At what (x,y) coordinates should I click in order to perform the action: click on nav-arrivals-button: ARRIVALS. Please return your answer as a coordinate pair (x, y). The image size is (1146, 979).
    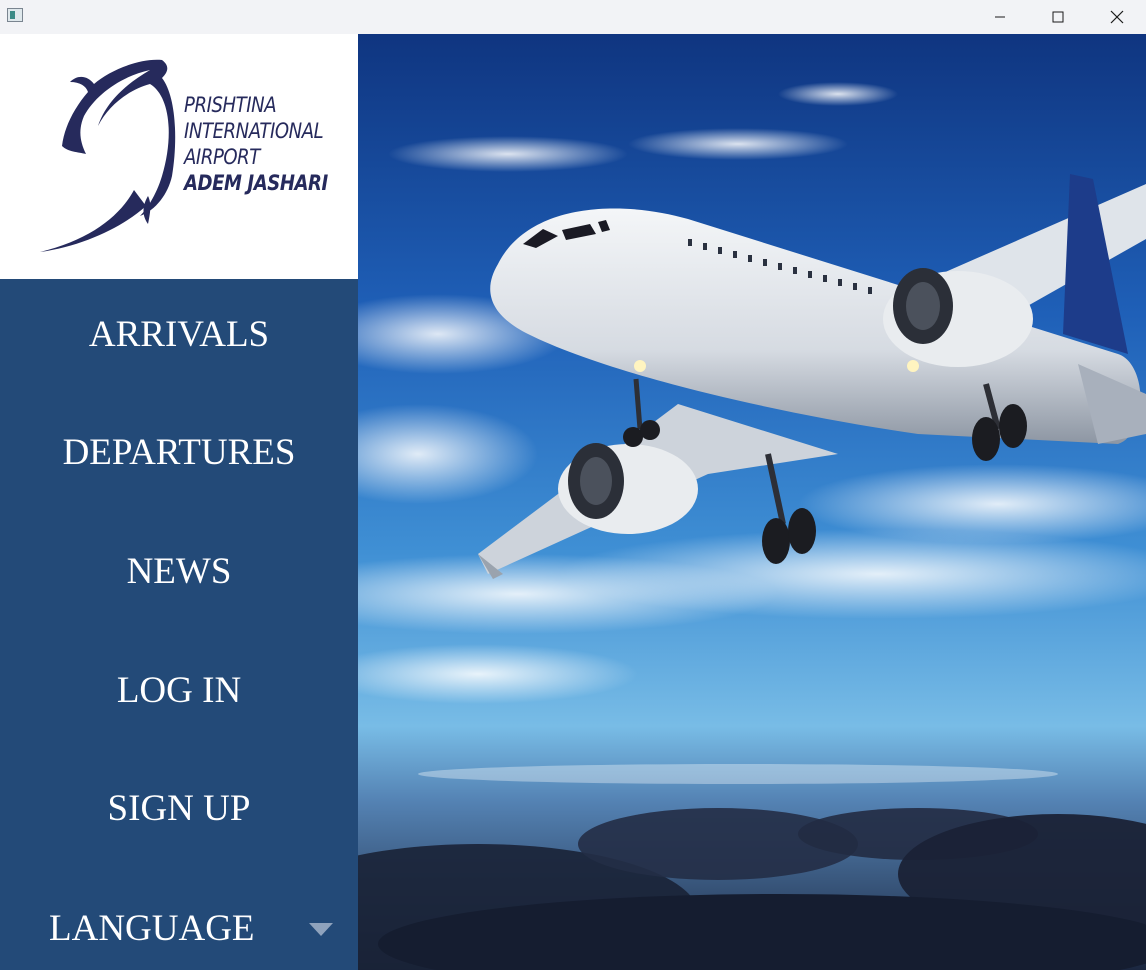
    Looking at the image, I should click on (179, 334).